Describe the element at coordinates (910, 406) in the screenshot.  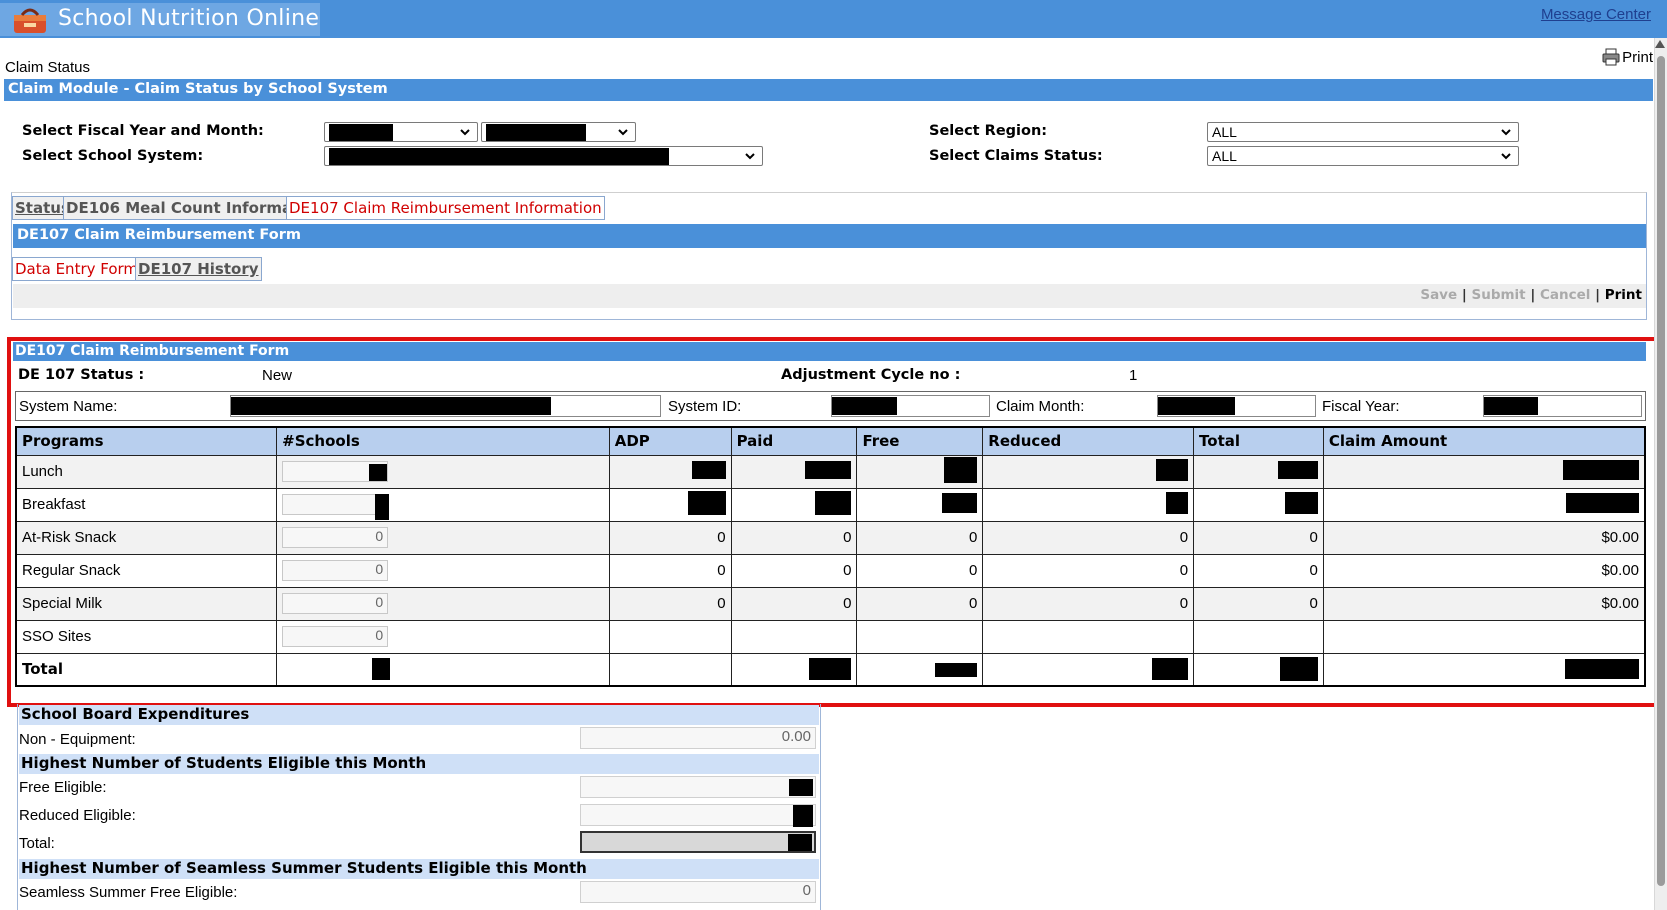
I see `system-id-field` at that location.